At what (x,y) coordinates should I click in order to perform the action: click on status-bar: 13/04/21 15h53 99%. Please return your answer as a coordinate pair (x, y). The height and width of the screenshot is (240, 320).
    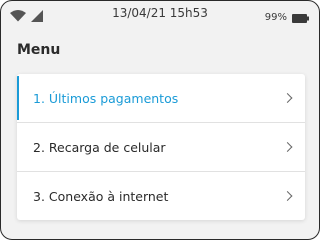
    Looking at the image, I should click on (160, 14).